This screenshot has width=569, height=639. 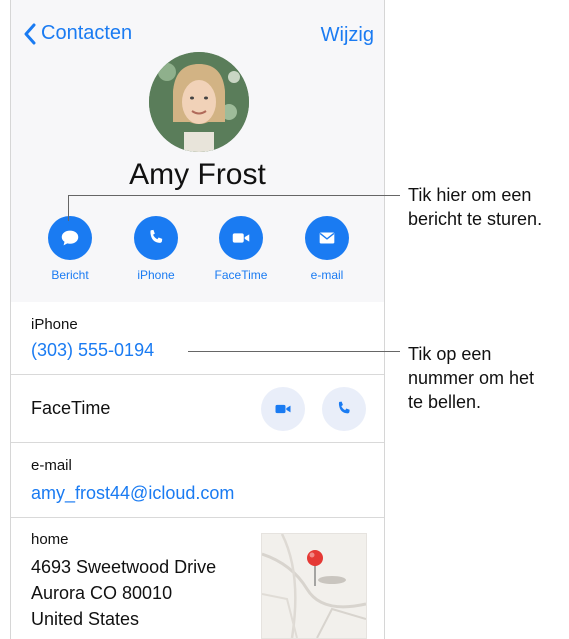 What do you see at coordinates (70, 238) in the screenshot?
I see `message-icon` at bounding box center [70, 238].